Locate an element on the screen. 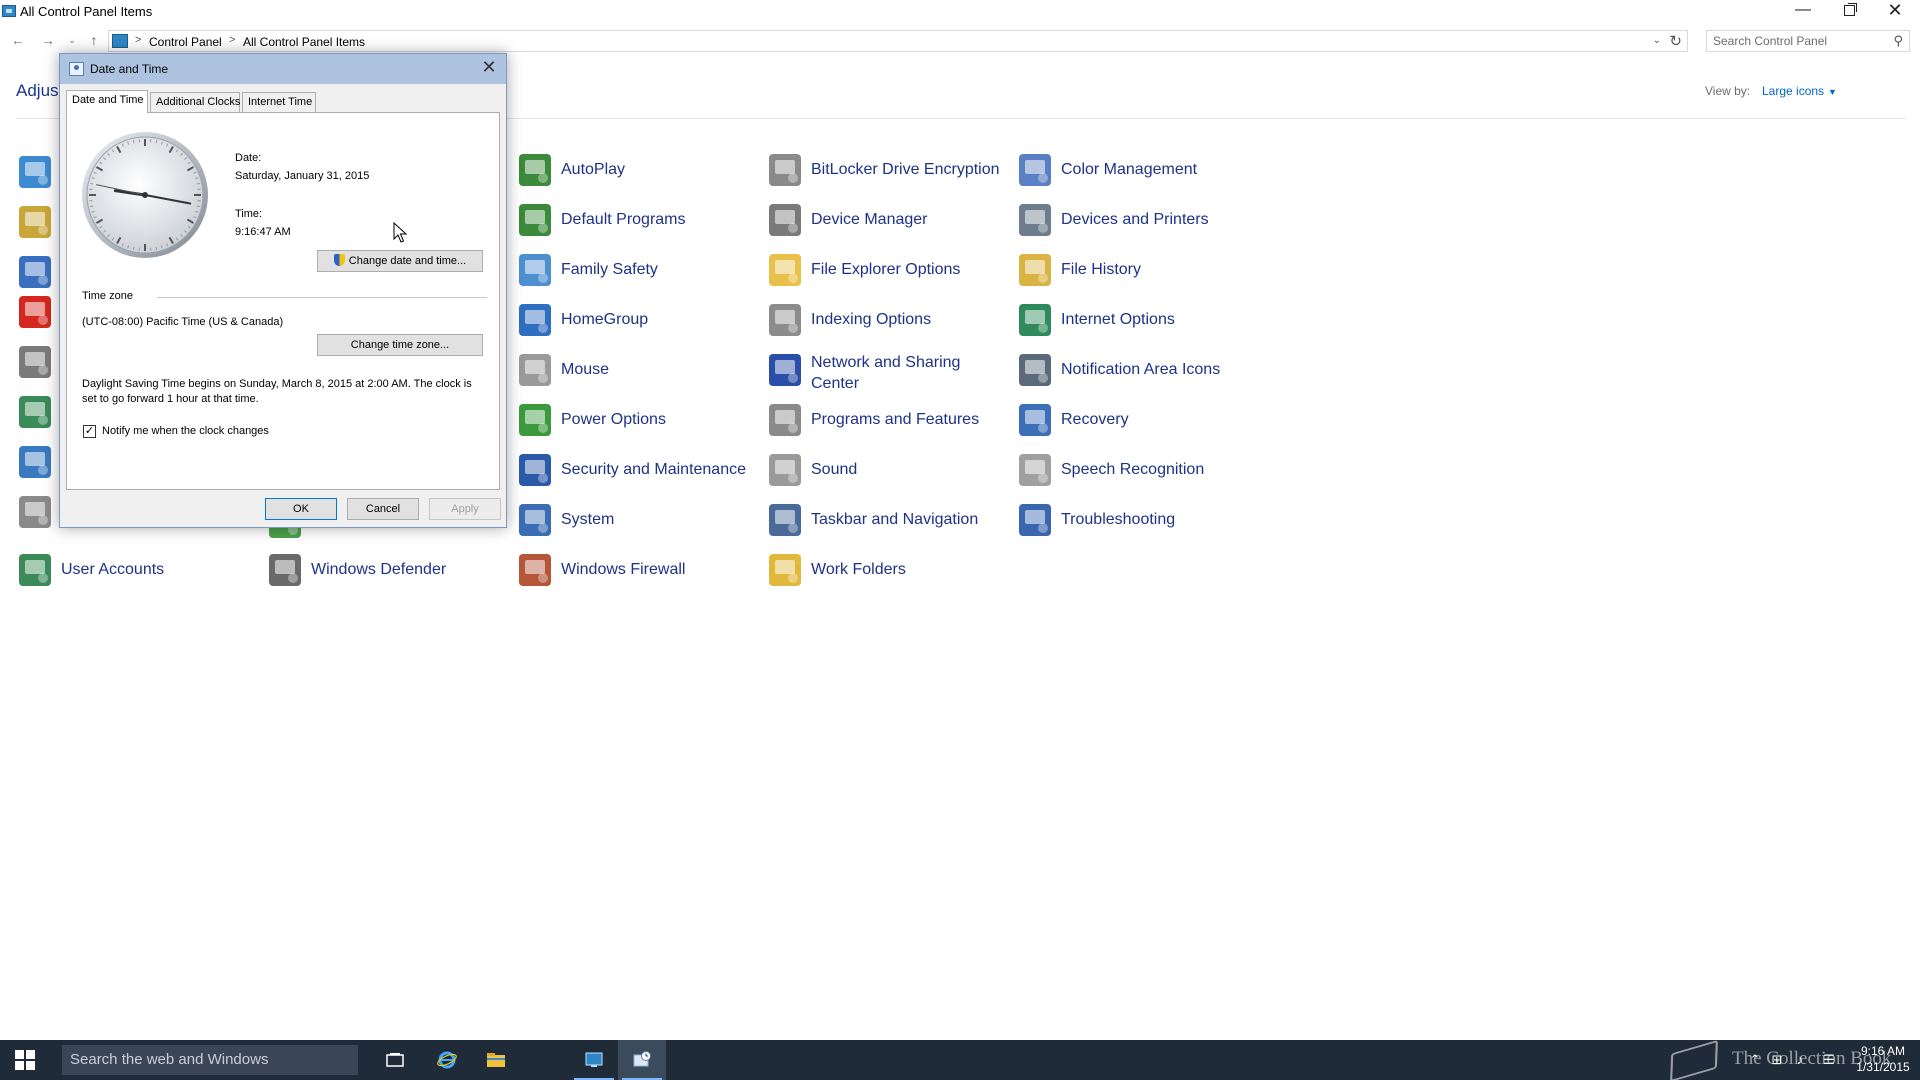  notifications-icon: ☰ is located at coordinates (1829, 1060).